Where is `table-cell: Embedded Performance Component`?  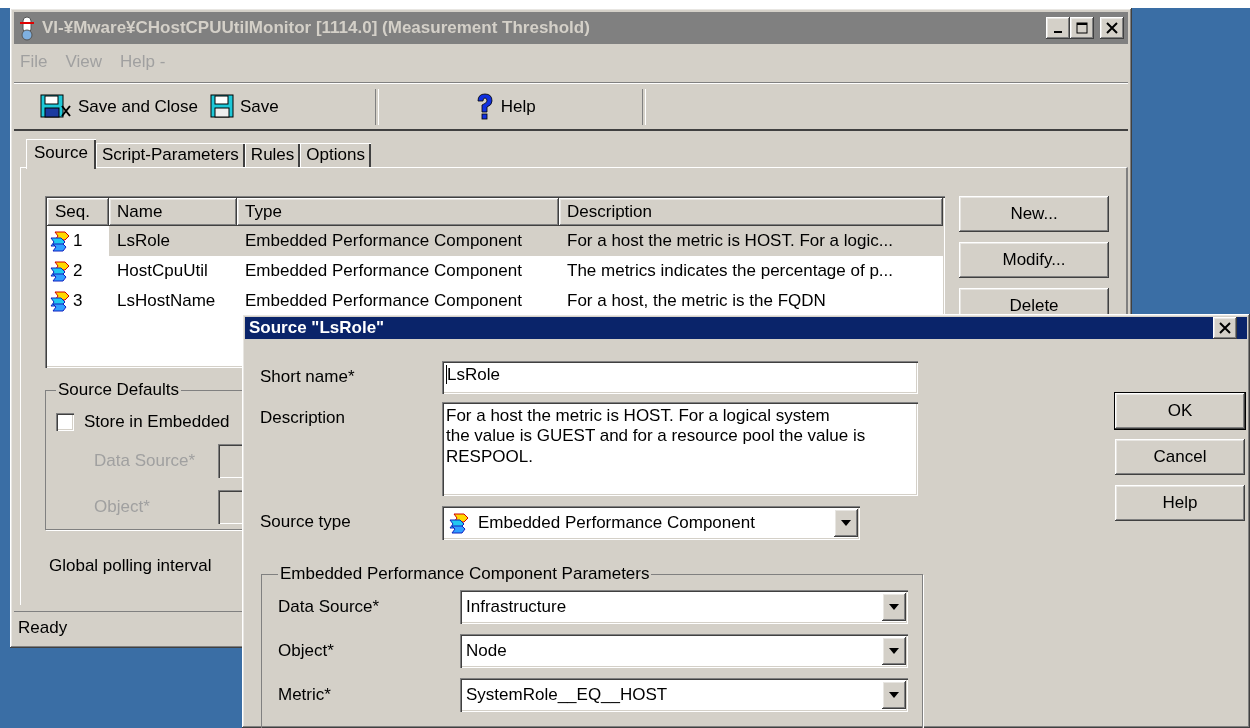 table-cell: Embedded Performance Component is located at coordinates (398, 241).